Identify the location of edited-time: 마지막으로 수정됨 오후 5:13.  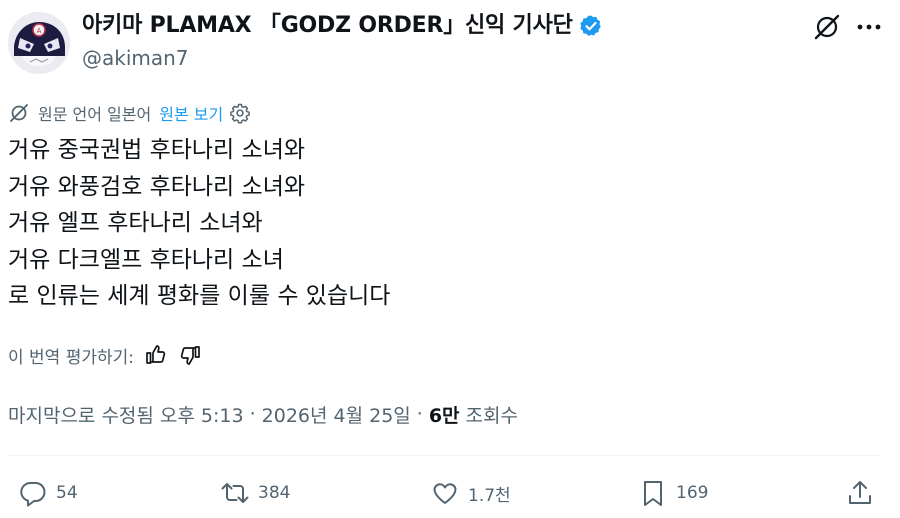
(126, 414).